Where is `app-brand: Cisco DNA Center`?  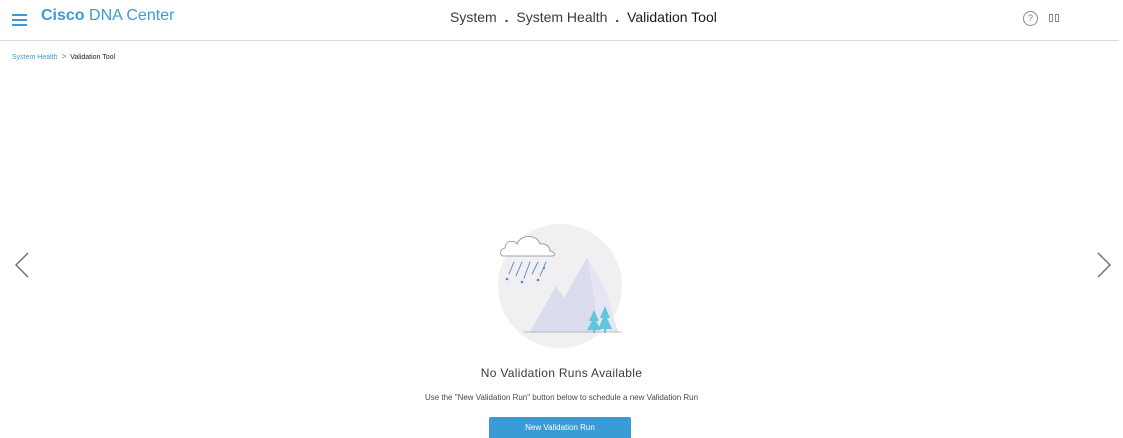
app-brand: Cisco DNA Center is located at coordinates (107, 16).